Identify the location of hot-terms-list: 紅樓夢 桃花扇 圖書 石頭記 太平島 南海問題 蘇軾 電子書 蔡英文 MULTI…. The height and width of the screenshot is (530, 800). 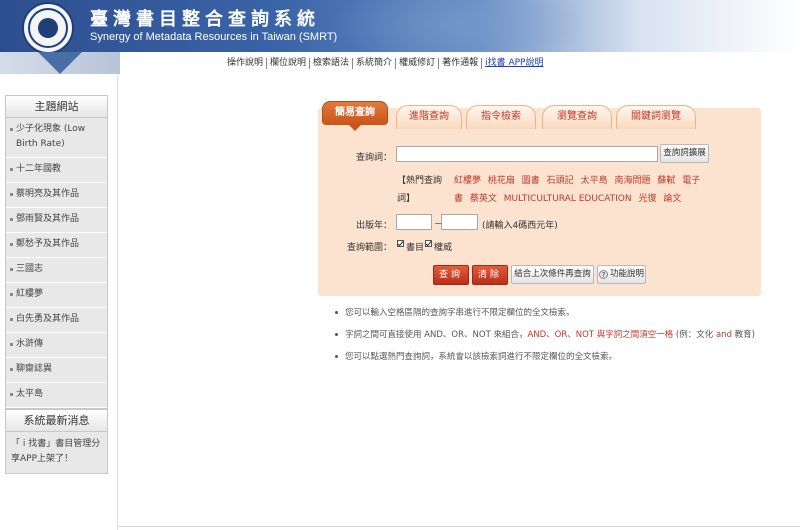
(579, 190).